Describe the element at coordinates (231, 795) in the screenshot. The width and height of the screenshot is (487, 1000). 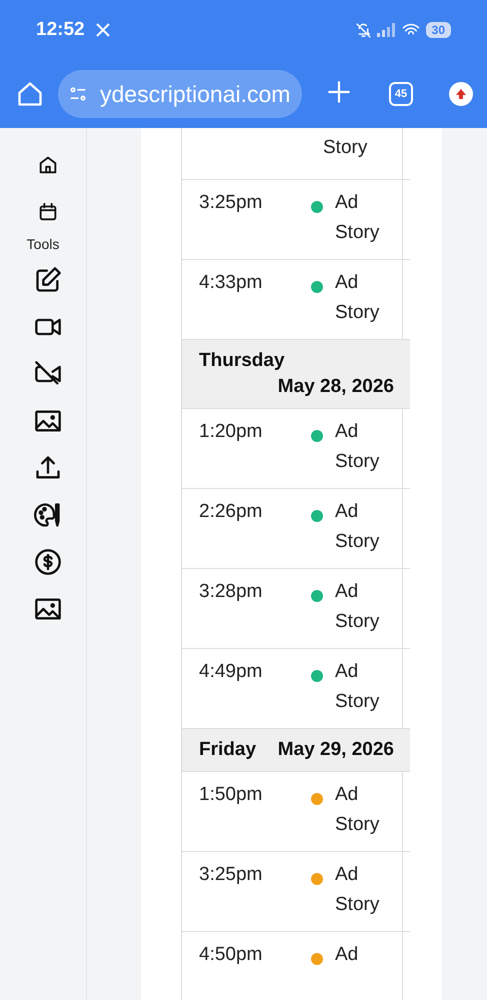
I see `event-time: 1:50pm` at that location.